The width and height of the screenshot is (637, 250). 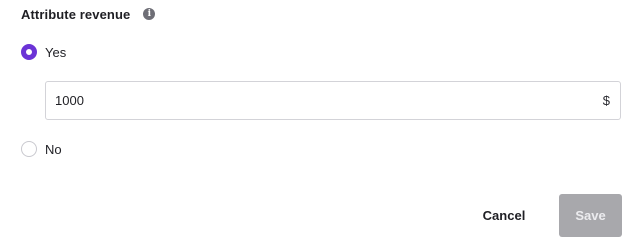 What do you see at coordinates (606, 100) in the screenshot?
I see `currency-symbol: $` at bounding box center [606, 100].